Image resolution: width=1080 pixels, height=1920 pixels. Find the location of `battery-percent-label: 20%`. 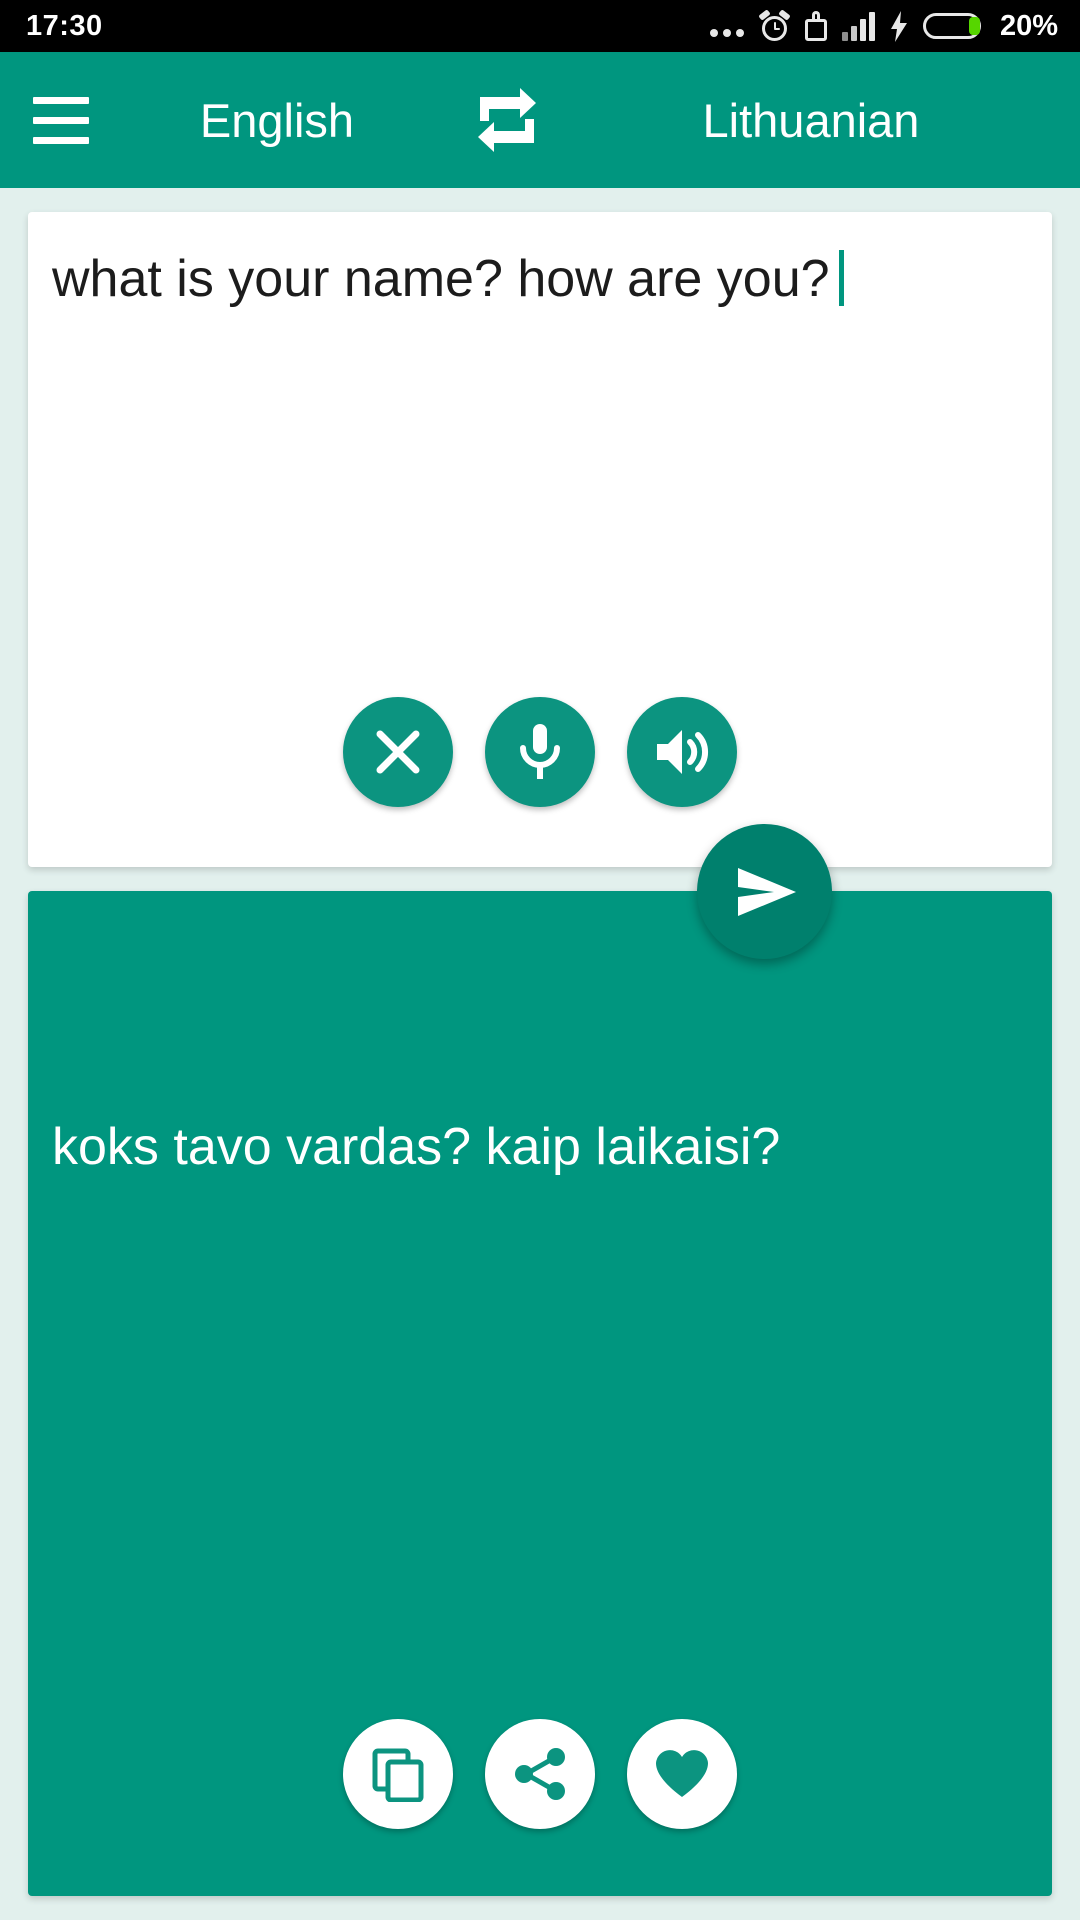

battery-percent-label: 20% is located at coordinates (1028, 25).